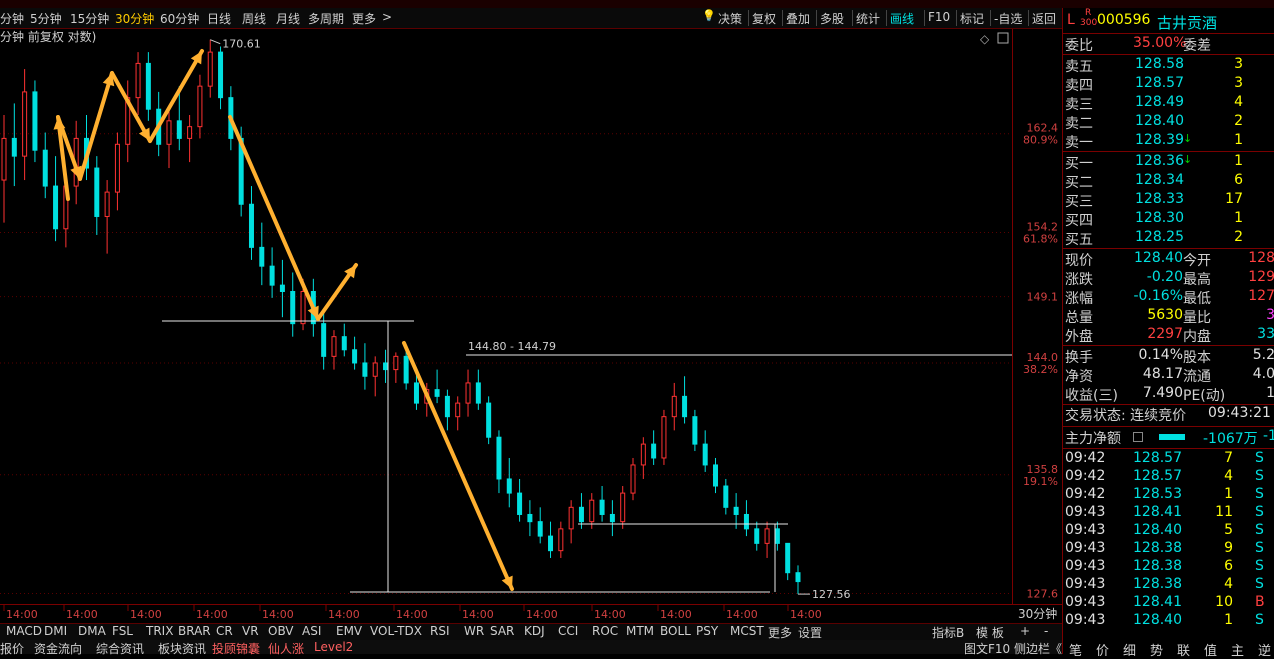 This screenshot has height=659, width=1274. What do you see at coordinates (1210, 649) in the screenshot?
I see `panel-tab-5: 值` at bounding box center [1210, 649].